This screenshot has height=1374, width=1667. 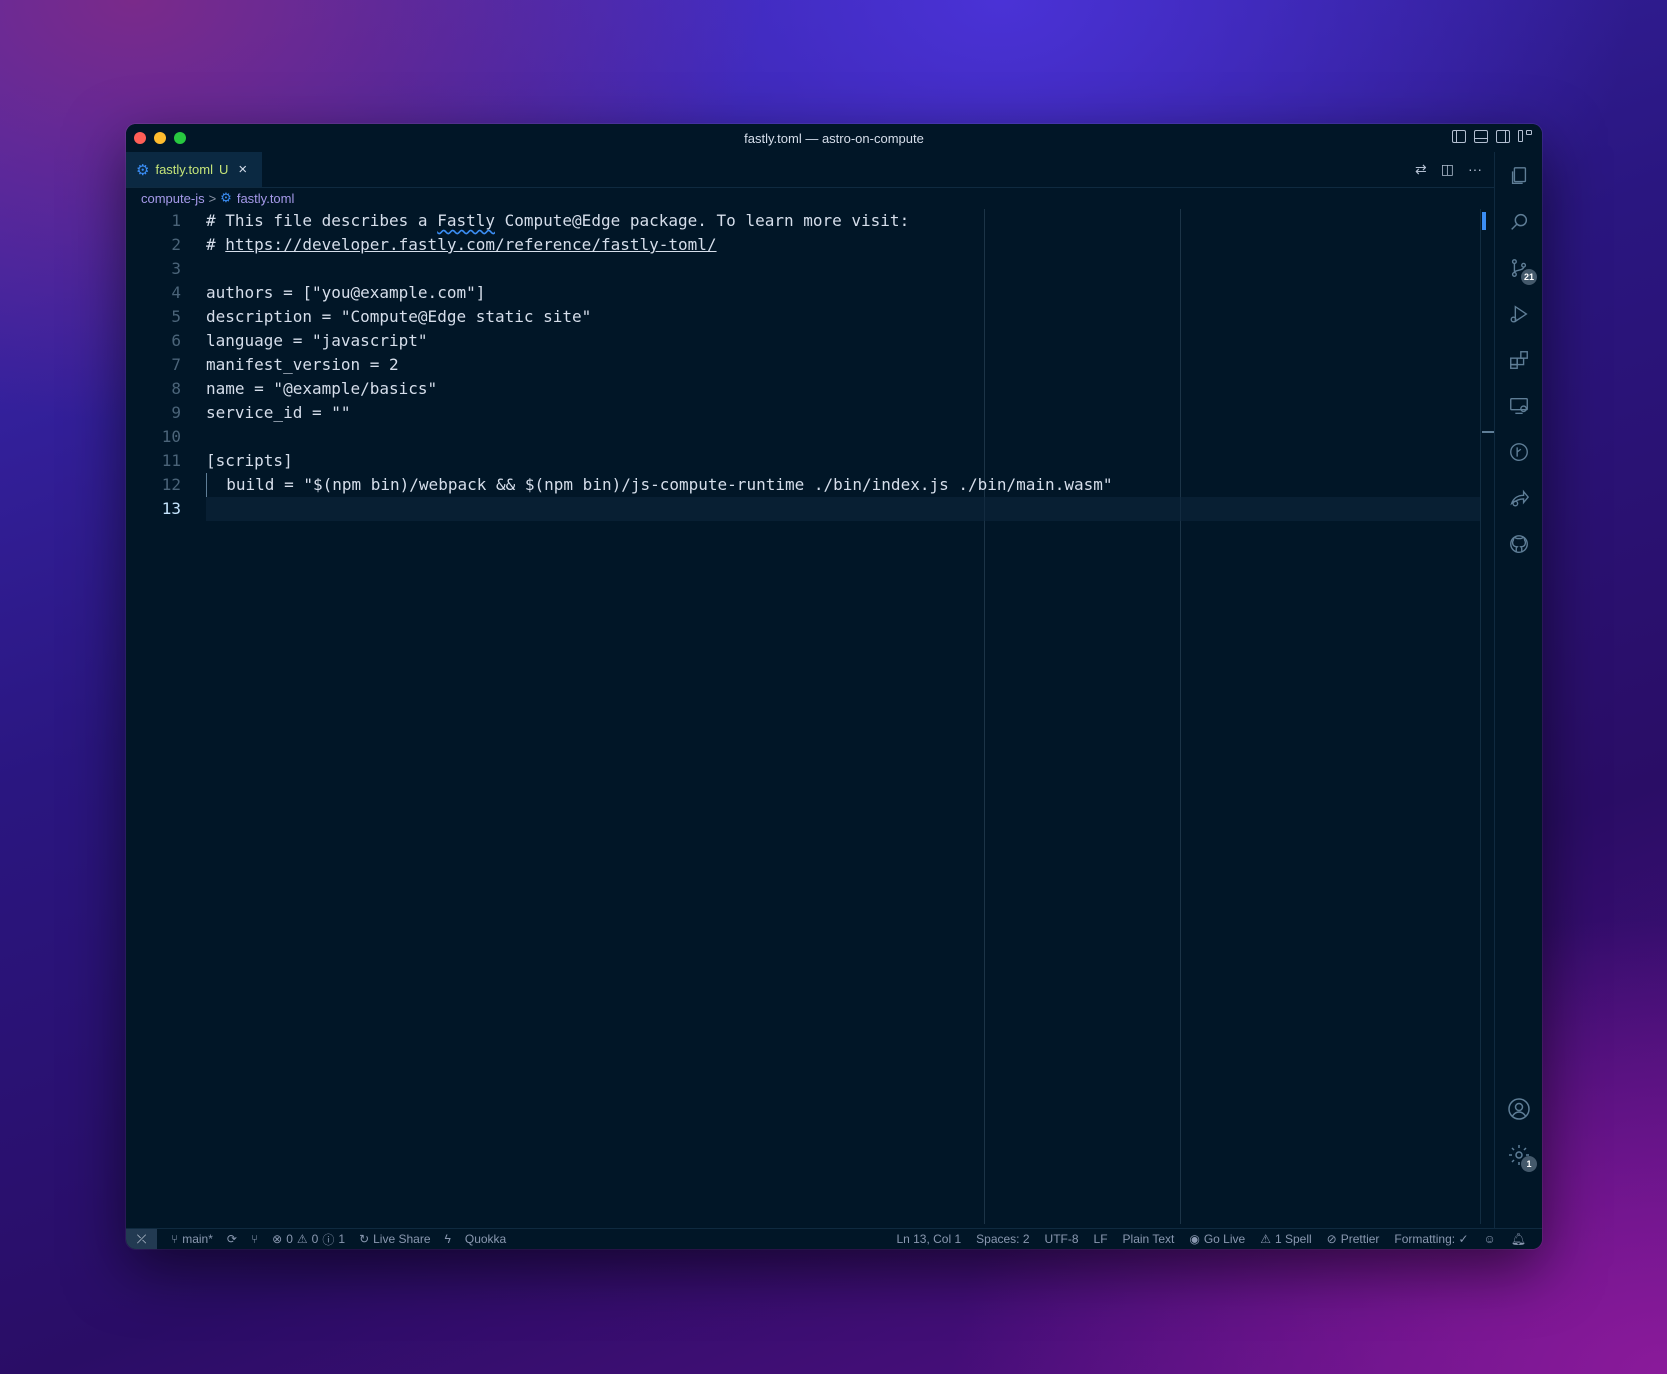 I want to click on code-line: manifest_version = 2, so click(x=843, y=365).